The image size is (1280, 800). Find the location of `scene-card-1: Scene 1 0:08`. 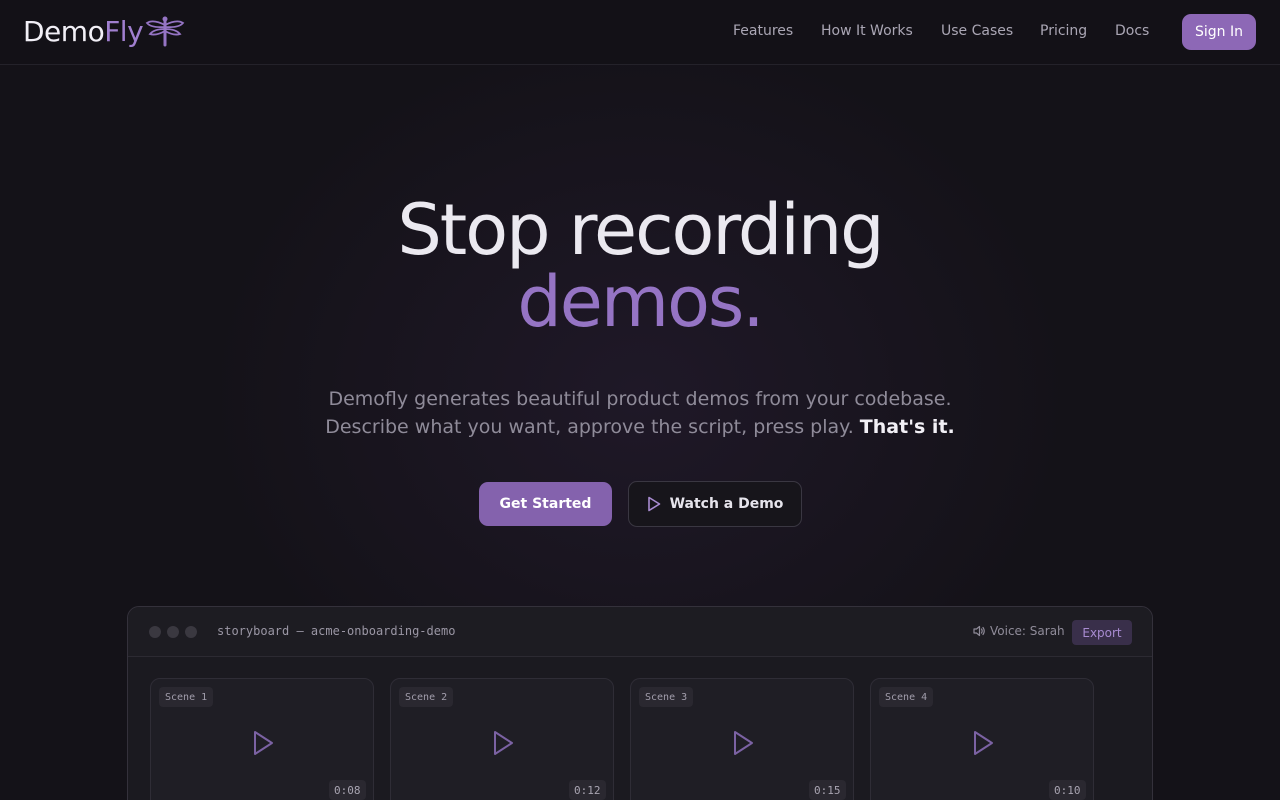

scene-card-1: Scene 1 0:08 is located at coordinates (262, 739).